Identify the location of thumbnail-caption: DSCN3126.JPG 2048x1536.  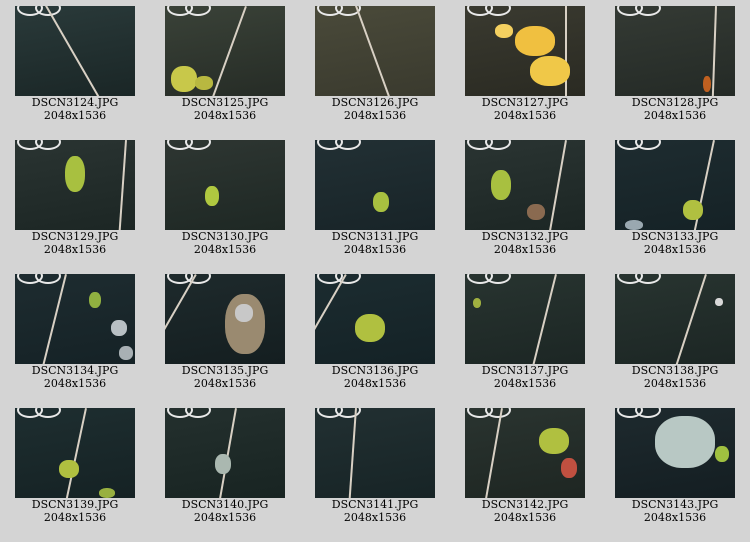
(375, 109).